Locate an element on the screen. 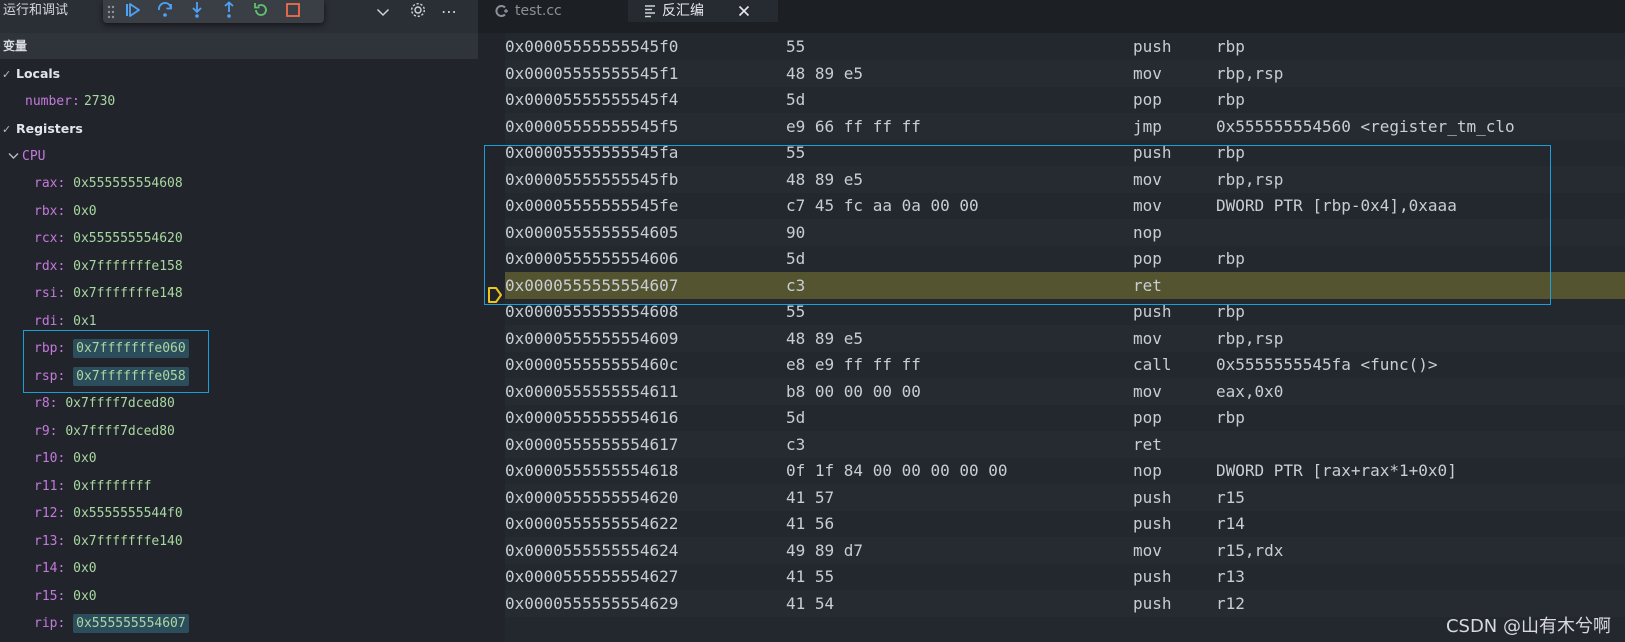 The height and width of the screenshot is (642, 1625). register-row-r12: r12: 0x5555555544f0 is located at coordinates (239, 514).